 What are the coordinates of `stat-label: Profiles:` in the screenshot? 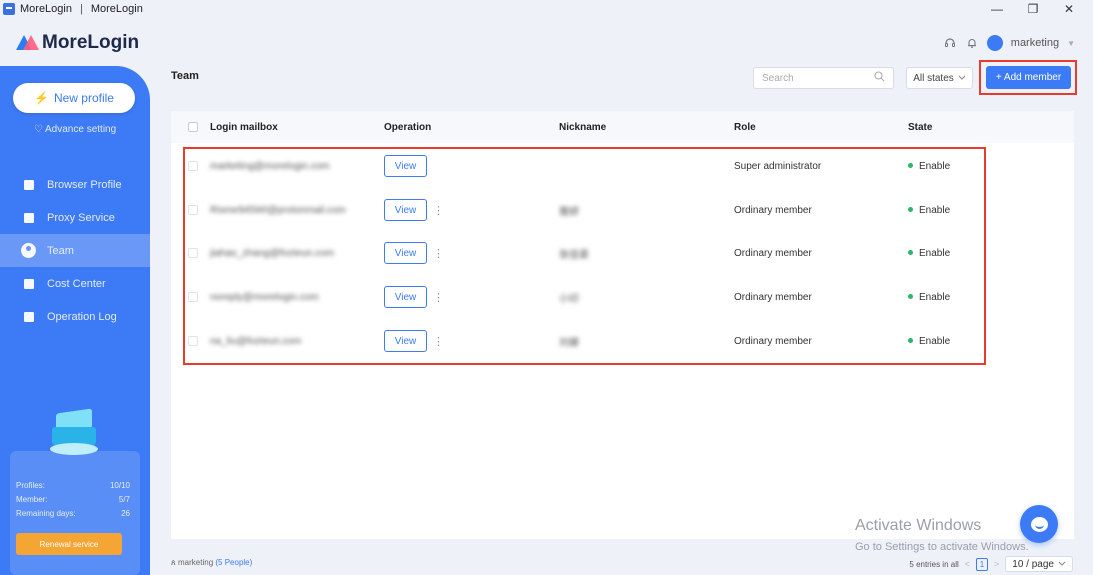 It's located at (30, 485).